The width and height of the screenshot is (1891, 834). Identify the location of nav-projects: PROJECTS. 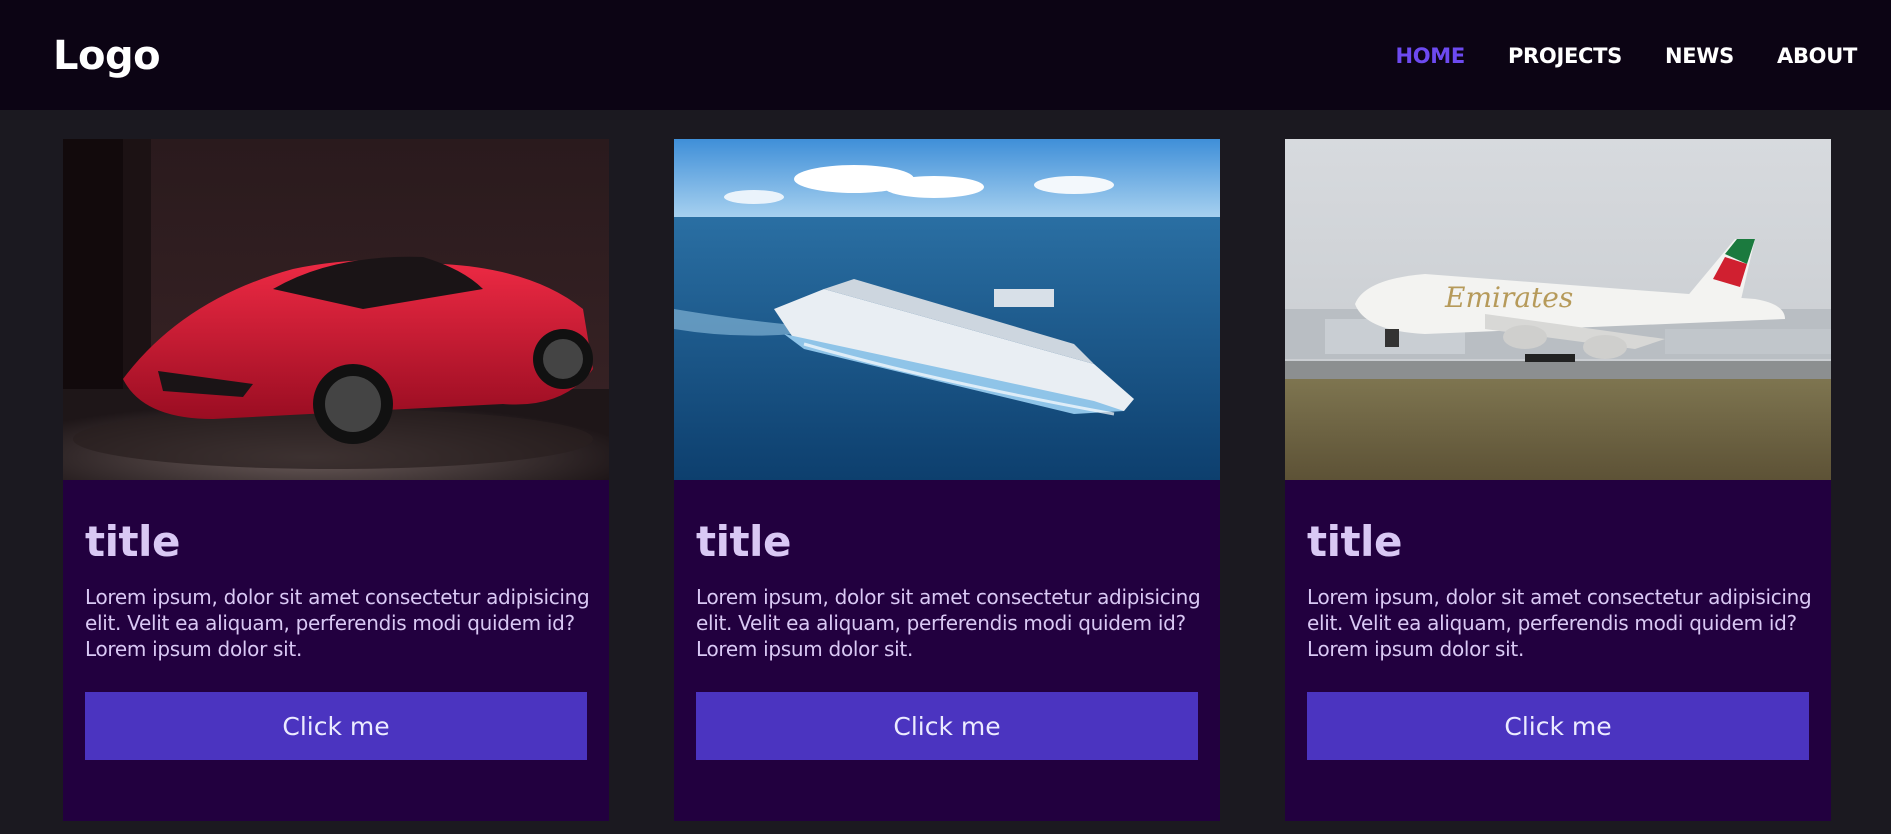
(1565, 56).